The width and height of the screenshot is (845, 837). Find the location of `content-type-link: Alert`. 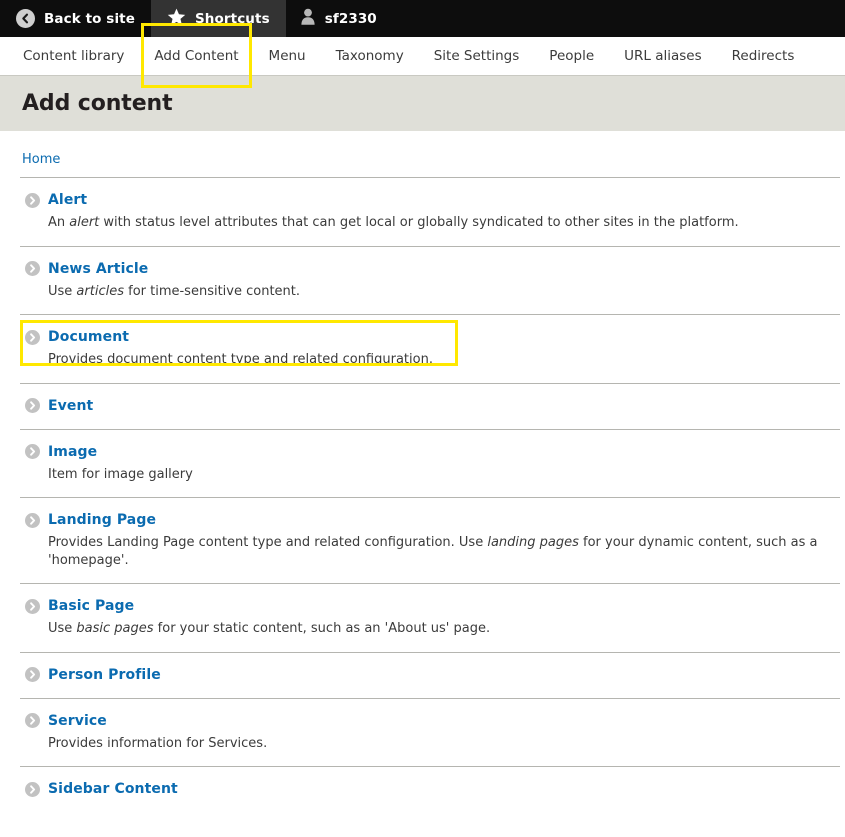

content-type-link: Alert is located at coordinates (67, 200).